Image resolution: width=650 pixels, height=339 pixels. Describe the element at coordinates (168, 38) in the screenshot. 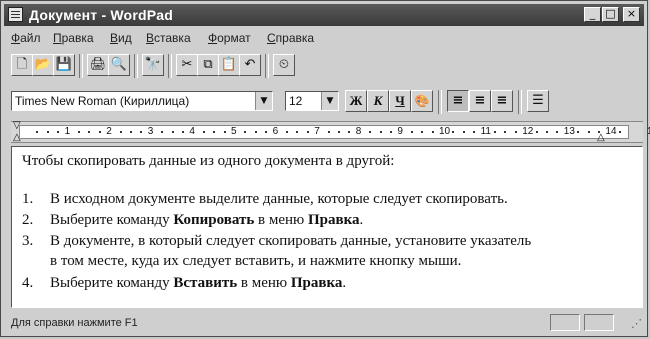

I see `menu-insert: Вставка` at that location.